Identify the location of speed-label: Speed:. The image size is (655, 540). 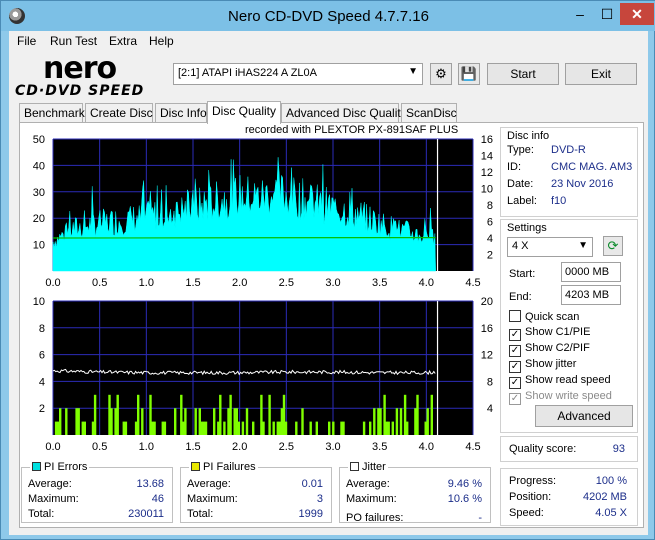
(526, 513).